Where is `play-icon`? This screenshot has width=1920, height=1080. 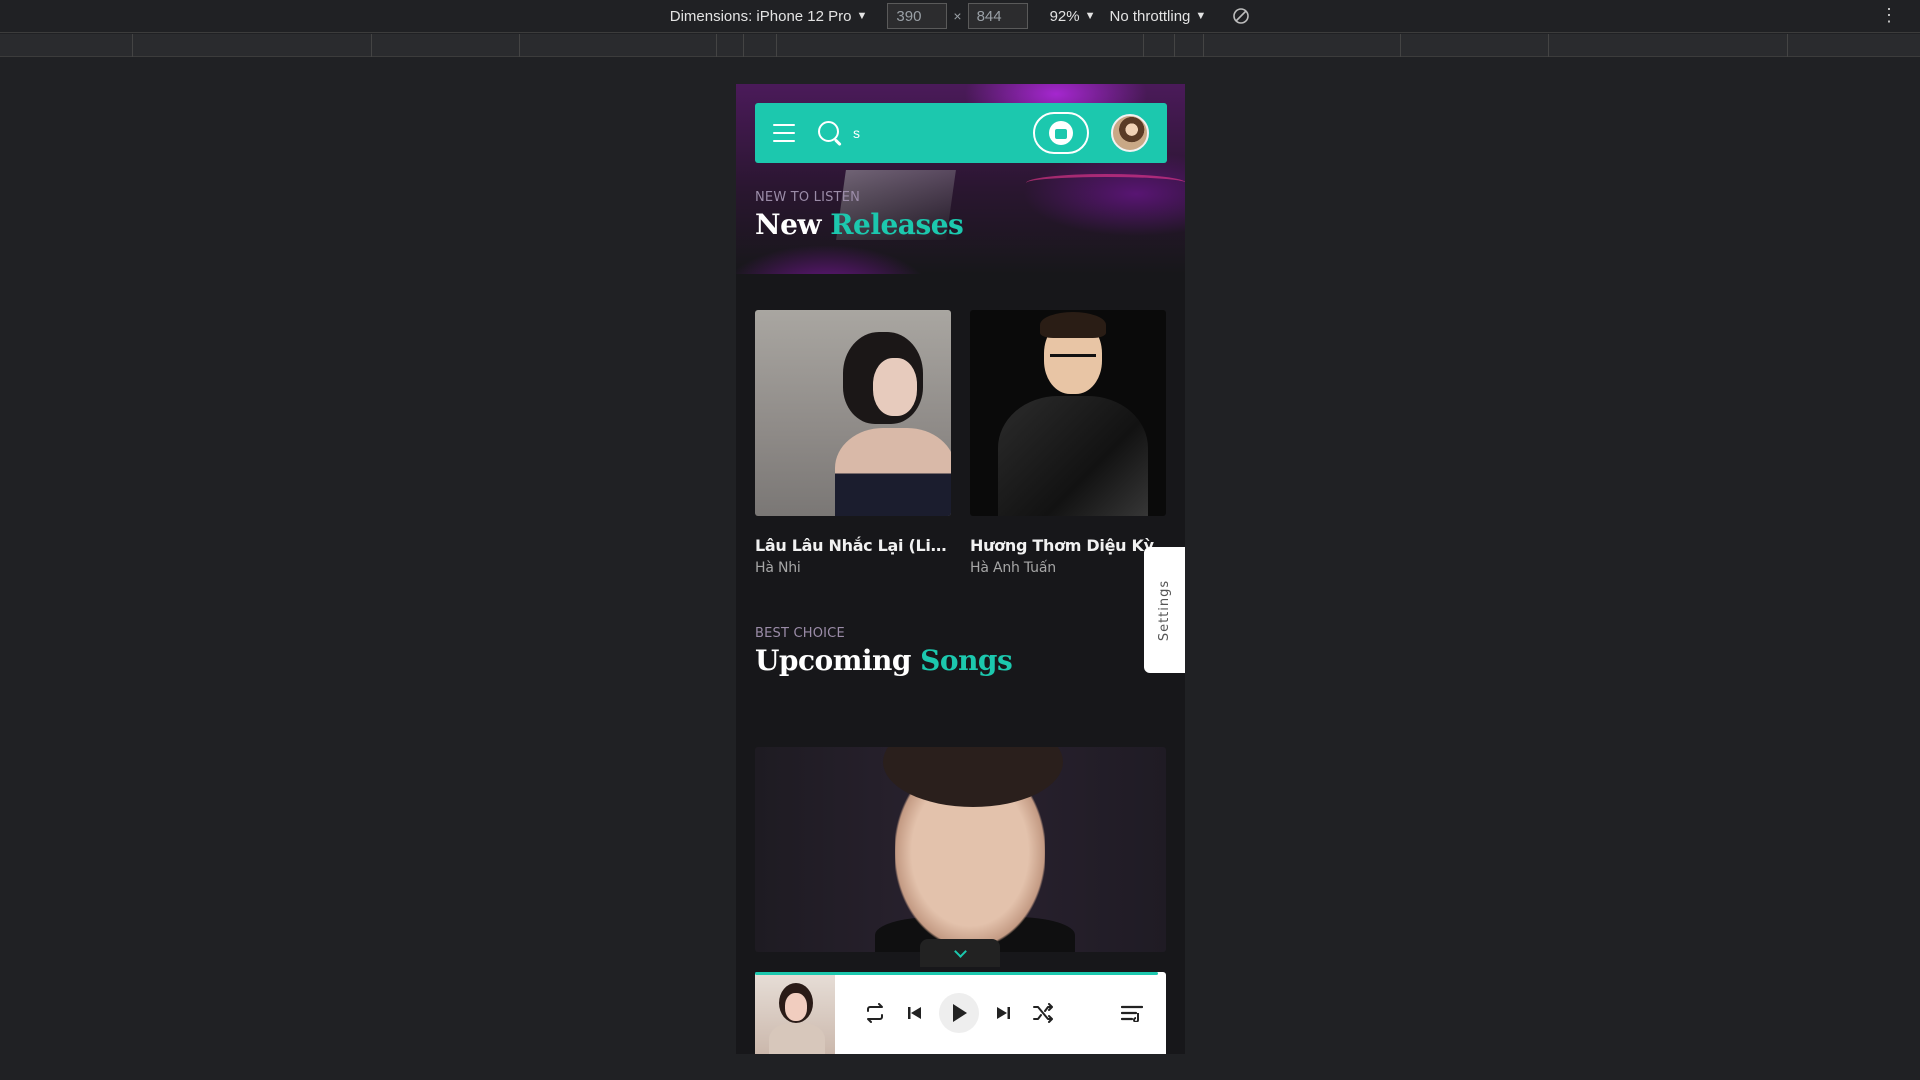 play-icon is located at coordinates (960, 1013).